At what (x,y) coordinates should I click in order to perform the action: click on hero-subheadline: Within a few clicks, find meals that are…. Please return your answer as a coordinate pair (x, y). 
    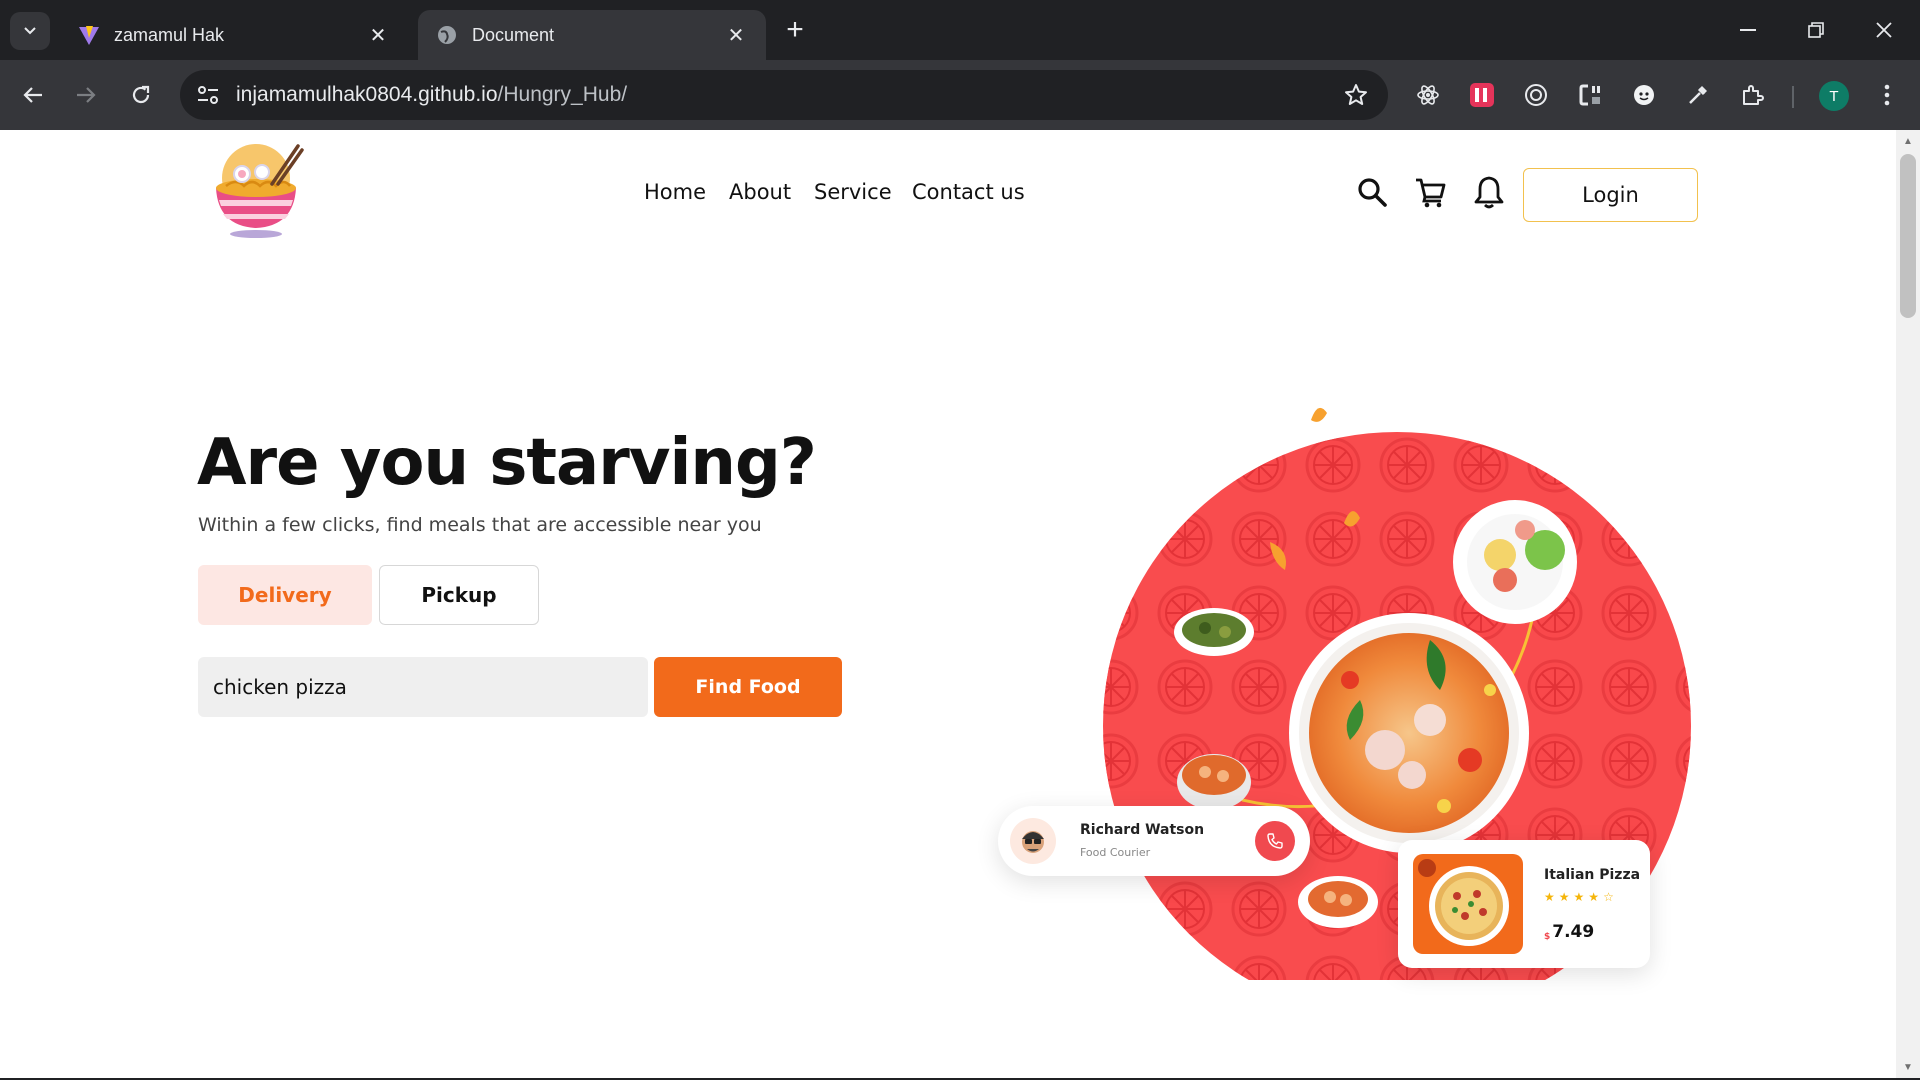
    Looking at the image, I should click on (480, 525).